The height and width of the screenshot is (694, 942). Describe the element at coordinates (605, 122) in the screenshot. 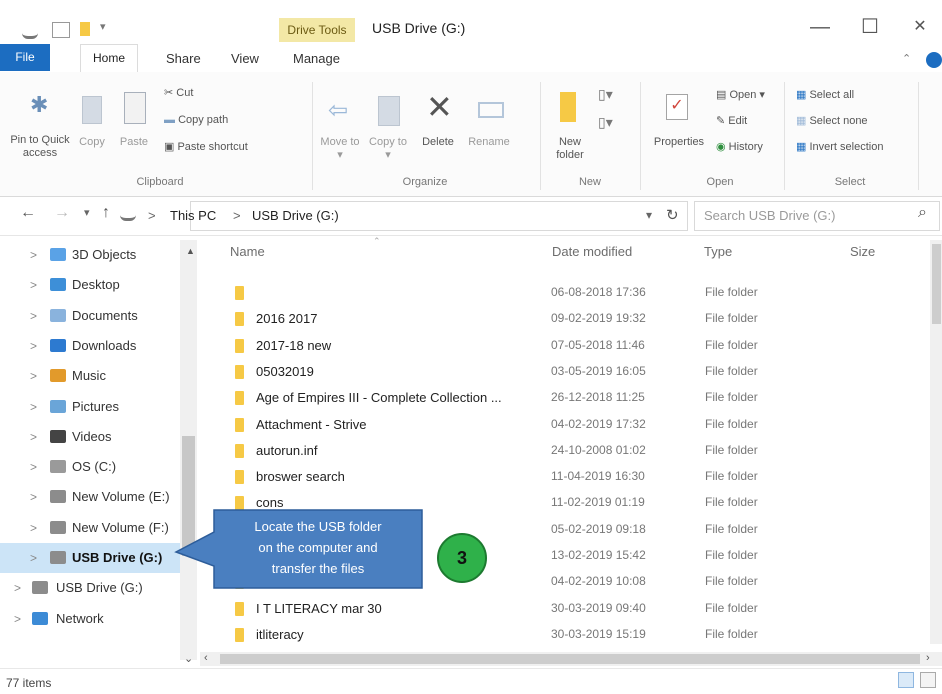

I see `easy-access-icon: ▯▾` at that location.